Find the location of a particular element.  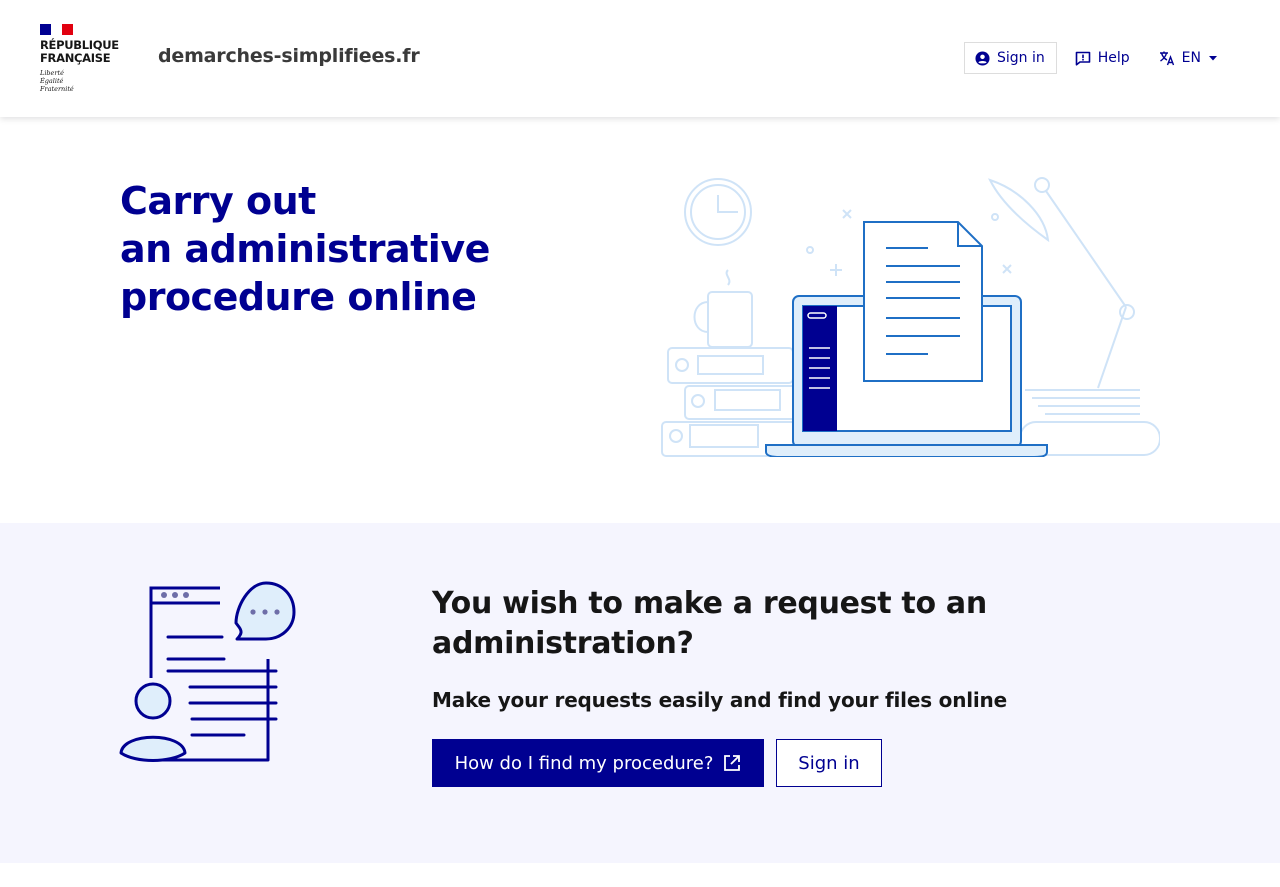

find-procedure-button: How do I find my procedure? is located at coordinates (598, 763).